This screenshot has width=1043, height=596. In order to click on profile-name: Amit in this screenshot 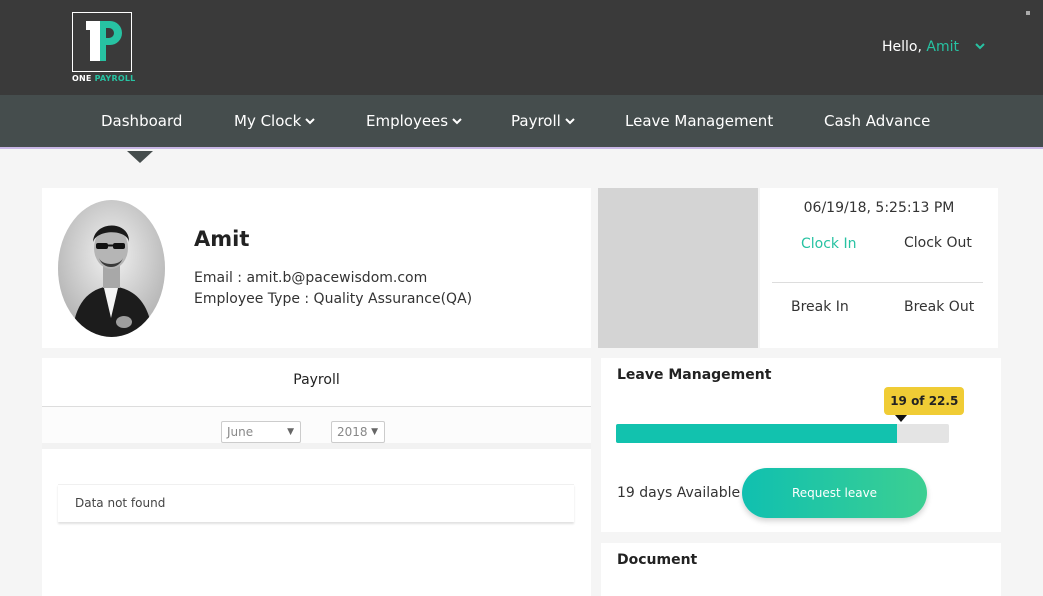, I will do `click(222, 239)`.